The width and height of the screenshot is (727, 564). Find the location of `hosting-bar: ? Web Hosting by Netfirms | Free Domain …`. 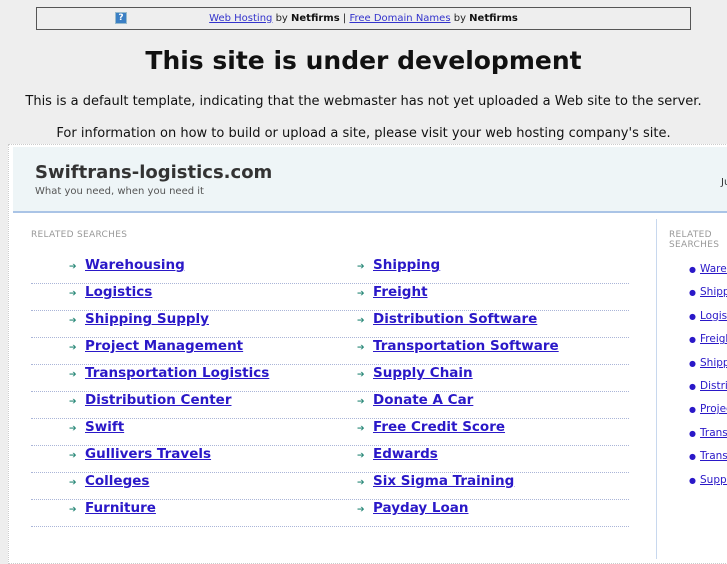

hosting-bar: ? Web Hosting by Netfirms | Free Domain … is located at coordinates (363, 18).